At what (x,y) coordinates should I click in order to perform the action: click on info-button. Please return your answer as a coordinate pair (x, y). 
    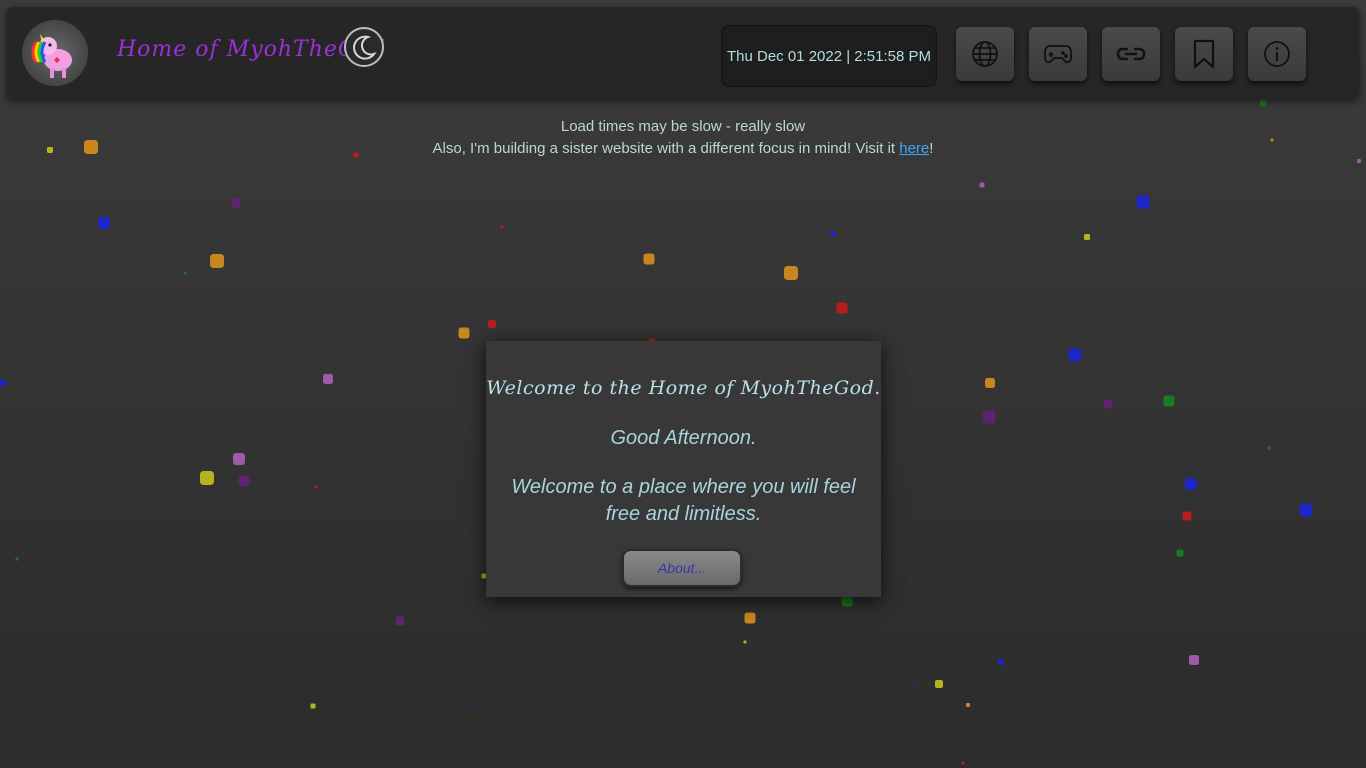
    Looking at the image, I should click on (1277, 54).